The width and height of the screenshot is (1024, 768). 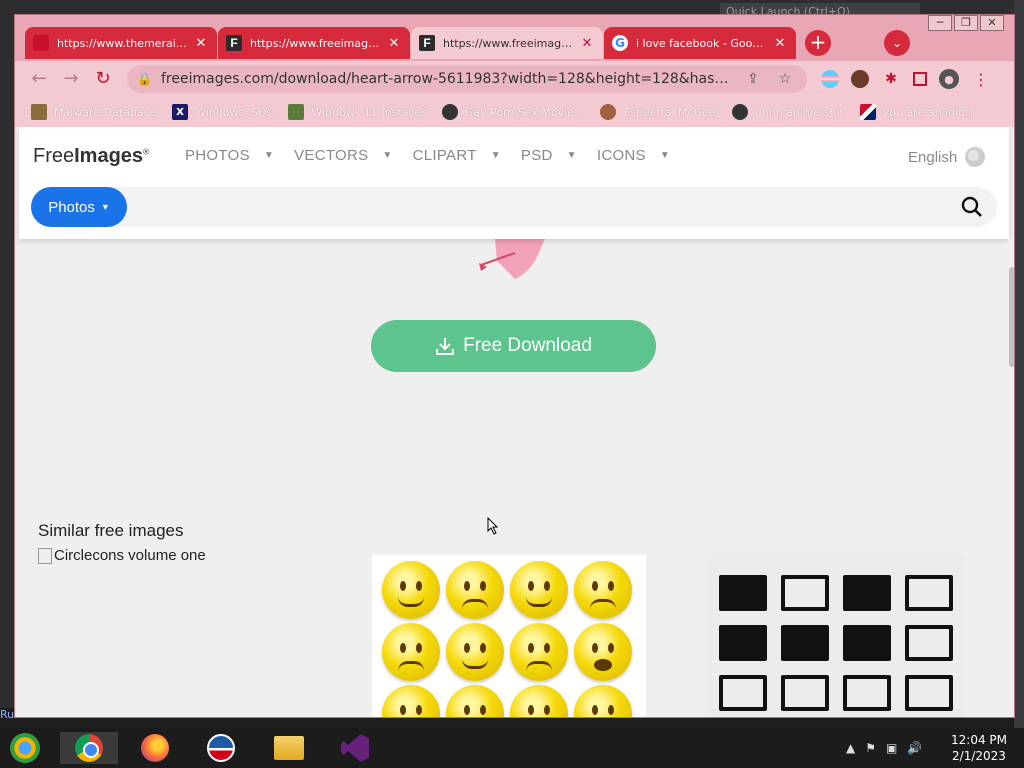 What do you see at coordinates (805, 643) in the screenshot?
I see `download-box-icon` at bounding box center [805, 643].